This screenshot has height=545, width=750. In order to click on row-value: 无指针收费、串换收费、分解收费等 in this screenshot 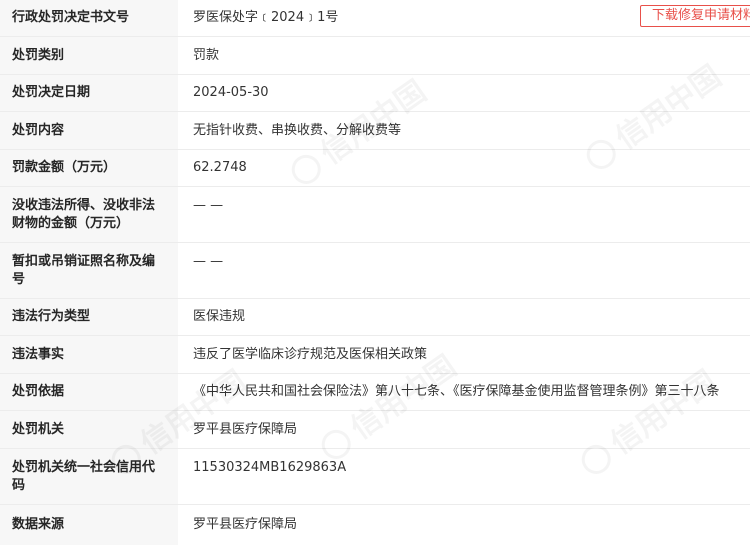, I will do `click(297, 130)`.